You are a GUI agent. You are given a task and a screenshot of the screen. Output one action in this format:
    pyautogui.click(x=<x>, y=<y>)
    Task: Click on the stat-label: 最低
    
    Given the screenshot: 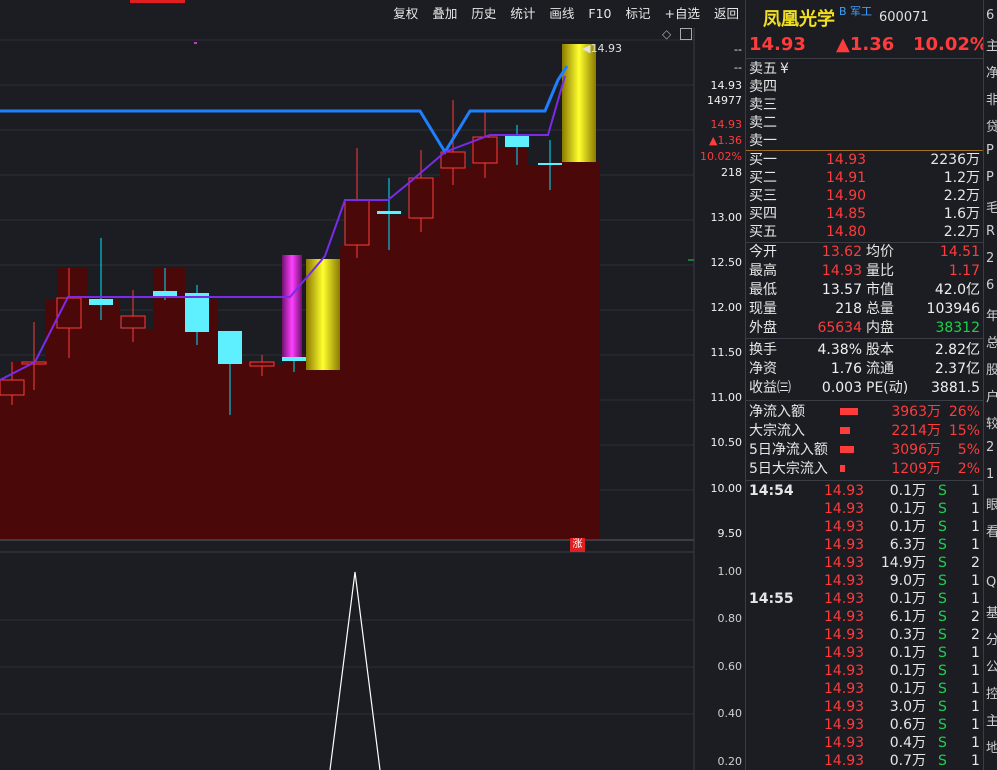 What is the action you would take?
    pyautogui.click(x=763, y=290)
    